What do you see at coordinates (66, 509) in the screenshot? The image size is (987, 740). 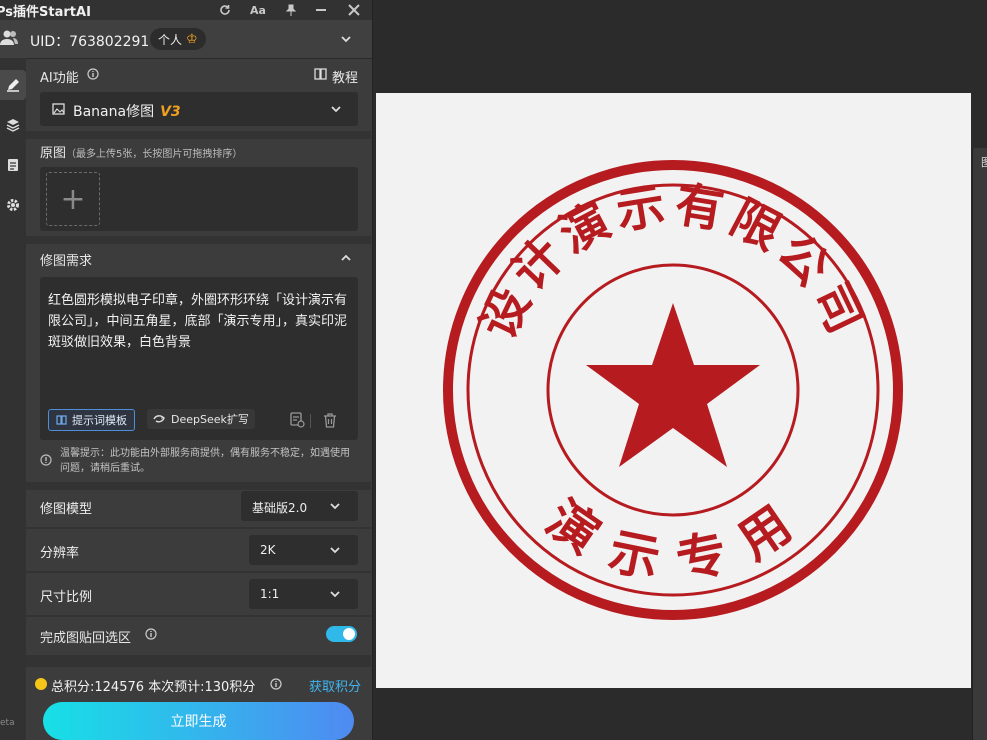 I see `model-label: 修图模型` at bounding box center [66, 509].